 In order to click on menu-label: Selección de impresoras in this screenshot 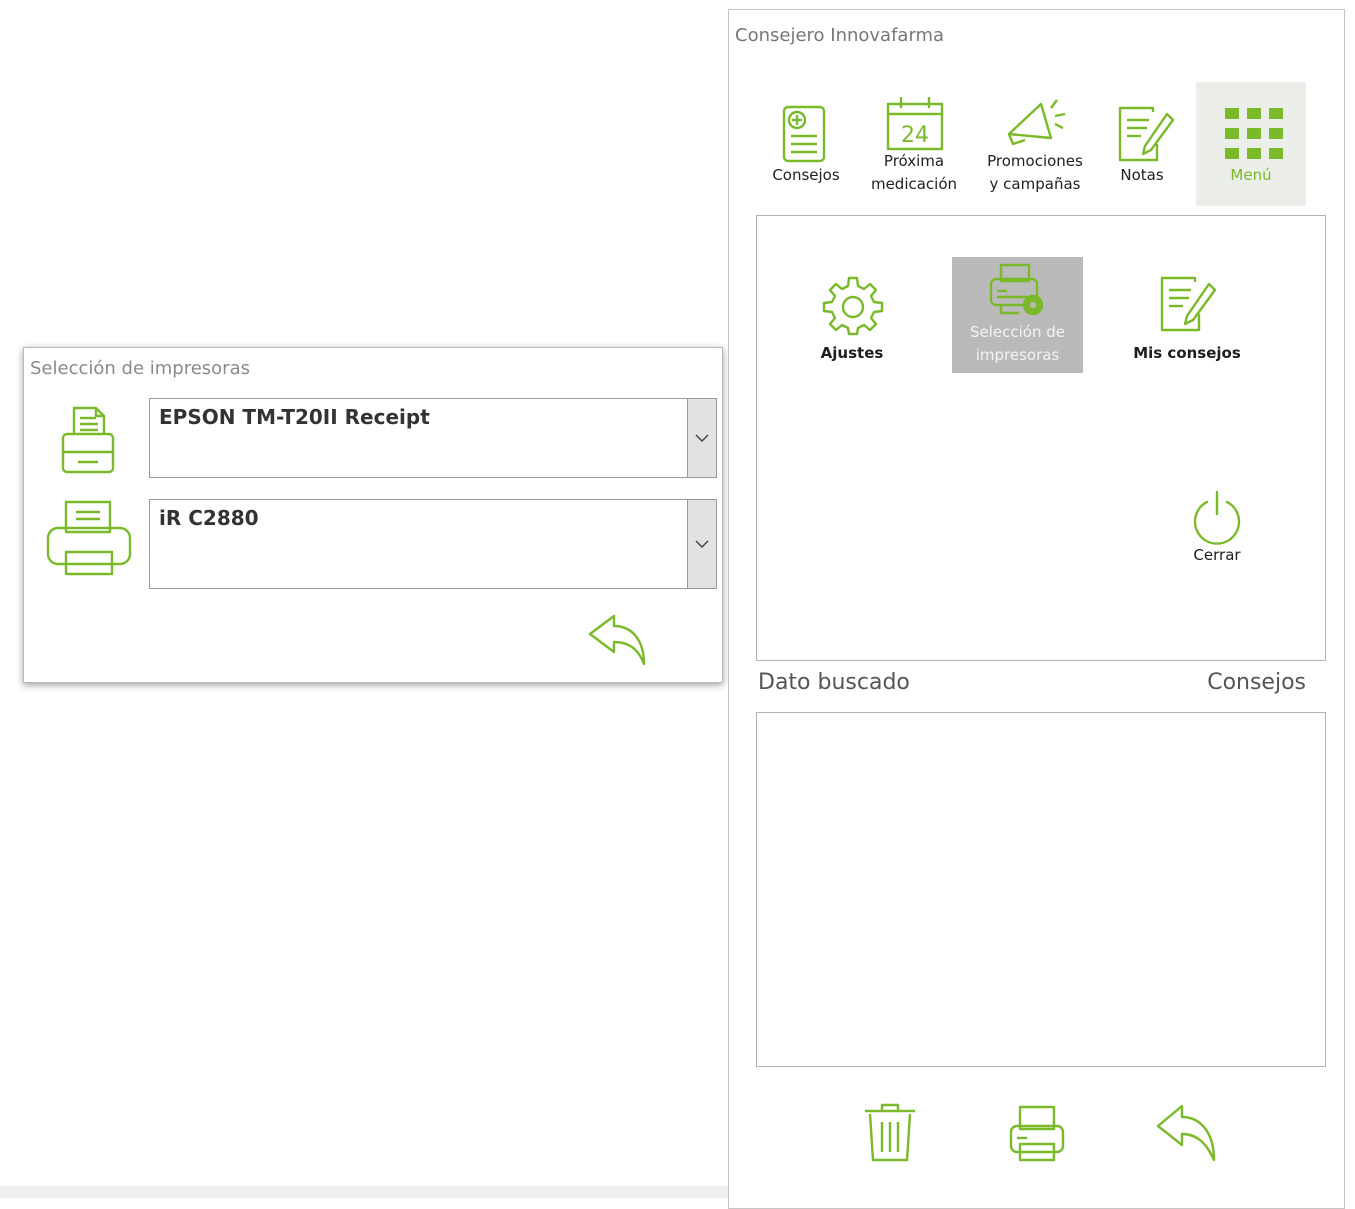, I will do `click(1017, 343)`.